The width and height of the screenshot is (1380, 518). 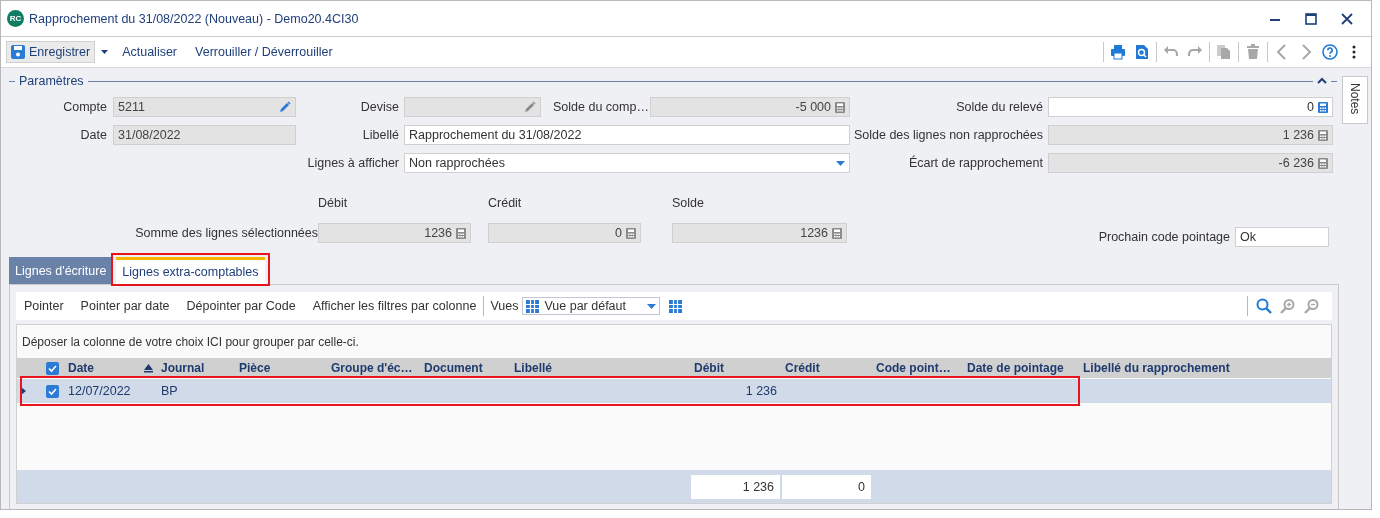 What do you see at coordinates (52, 368) in the screenshot?
I see `select-all-checkbox` at bounding box center [52, 368].